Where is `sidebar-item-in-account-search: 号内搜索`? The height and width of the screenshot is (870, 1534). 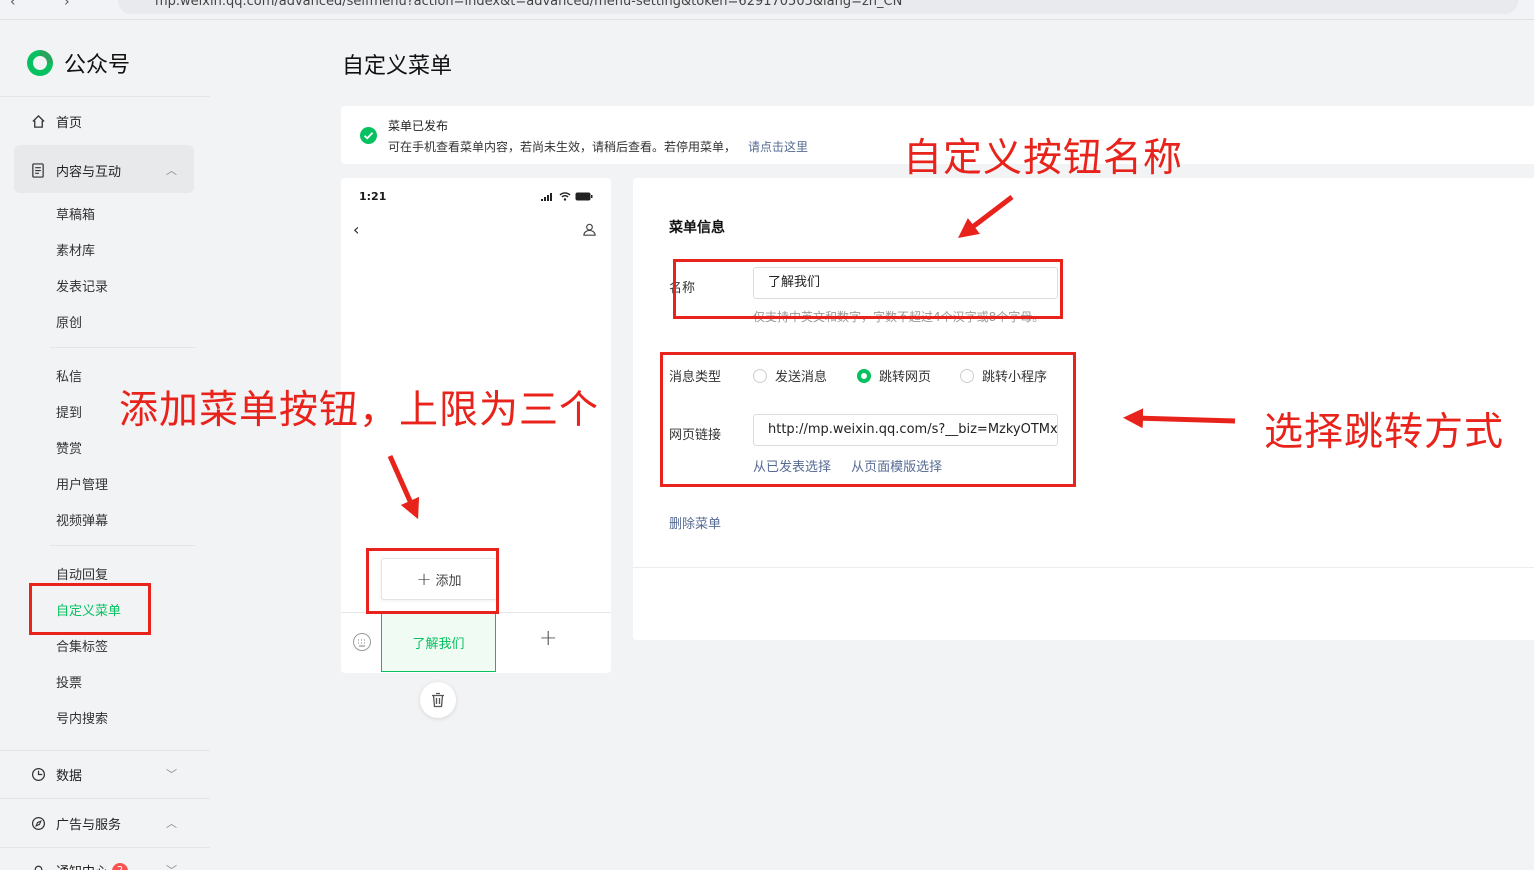 sidebar-item-in-account-search: 号内搜索 is located at coordinates (82, 717).